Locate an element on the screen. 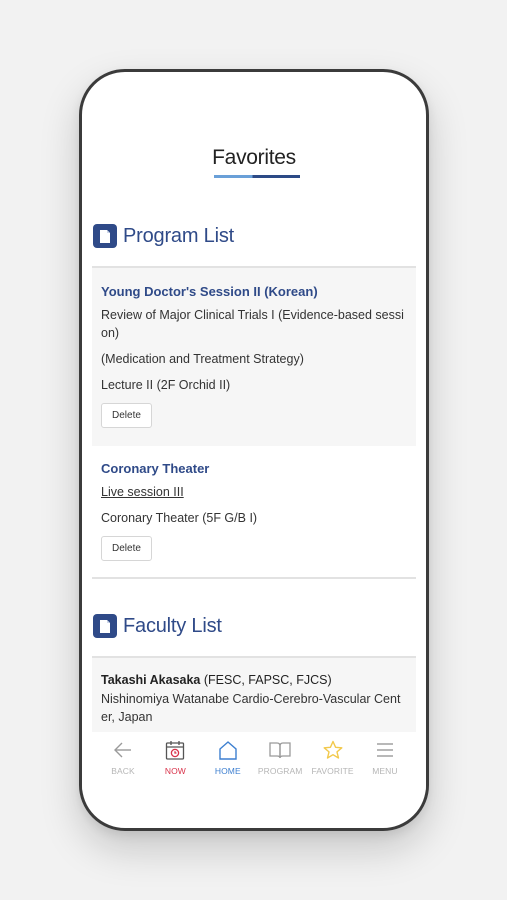 The image size is (507, 900). page-title: Favorites is located at coordinates (254, 157).